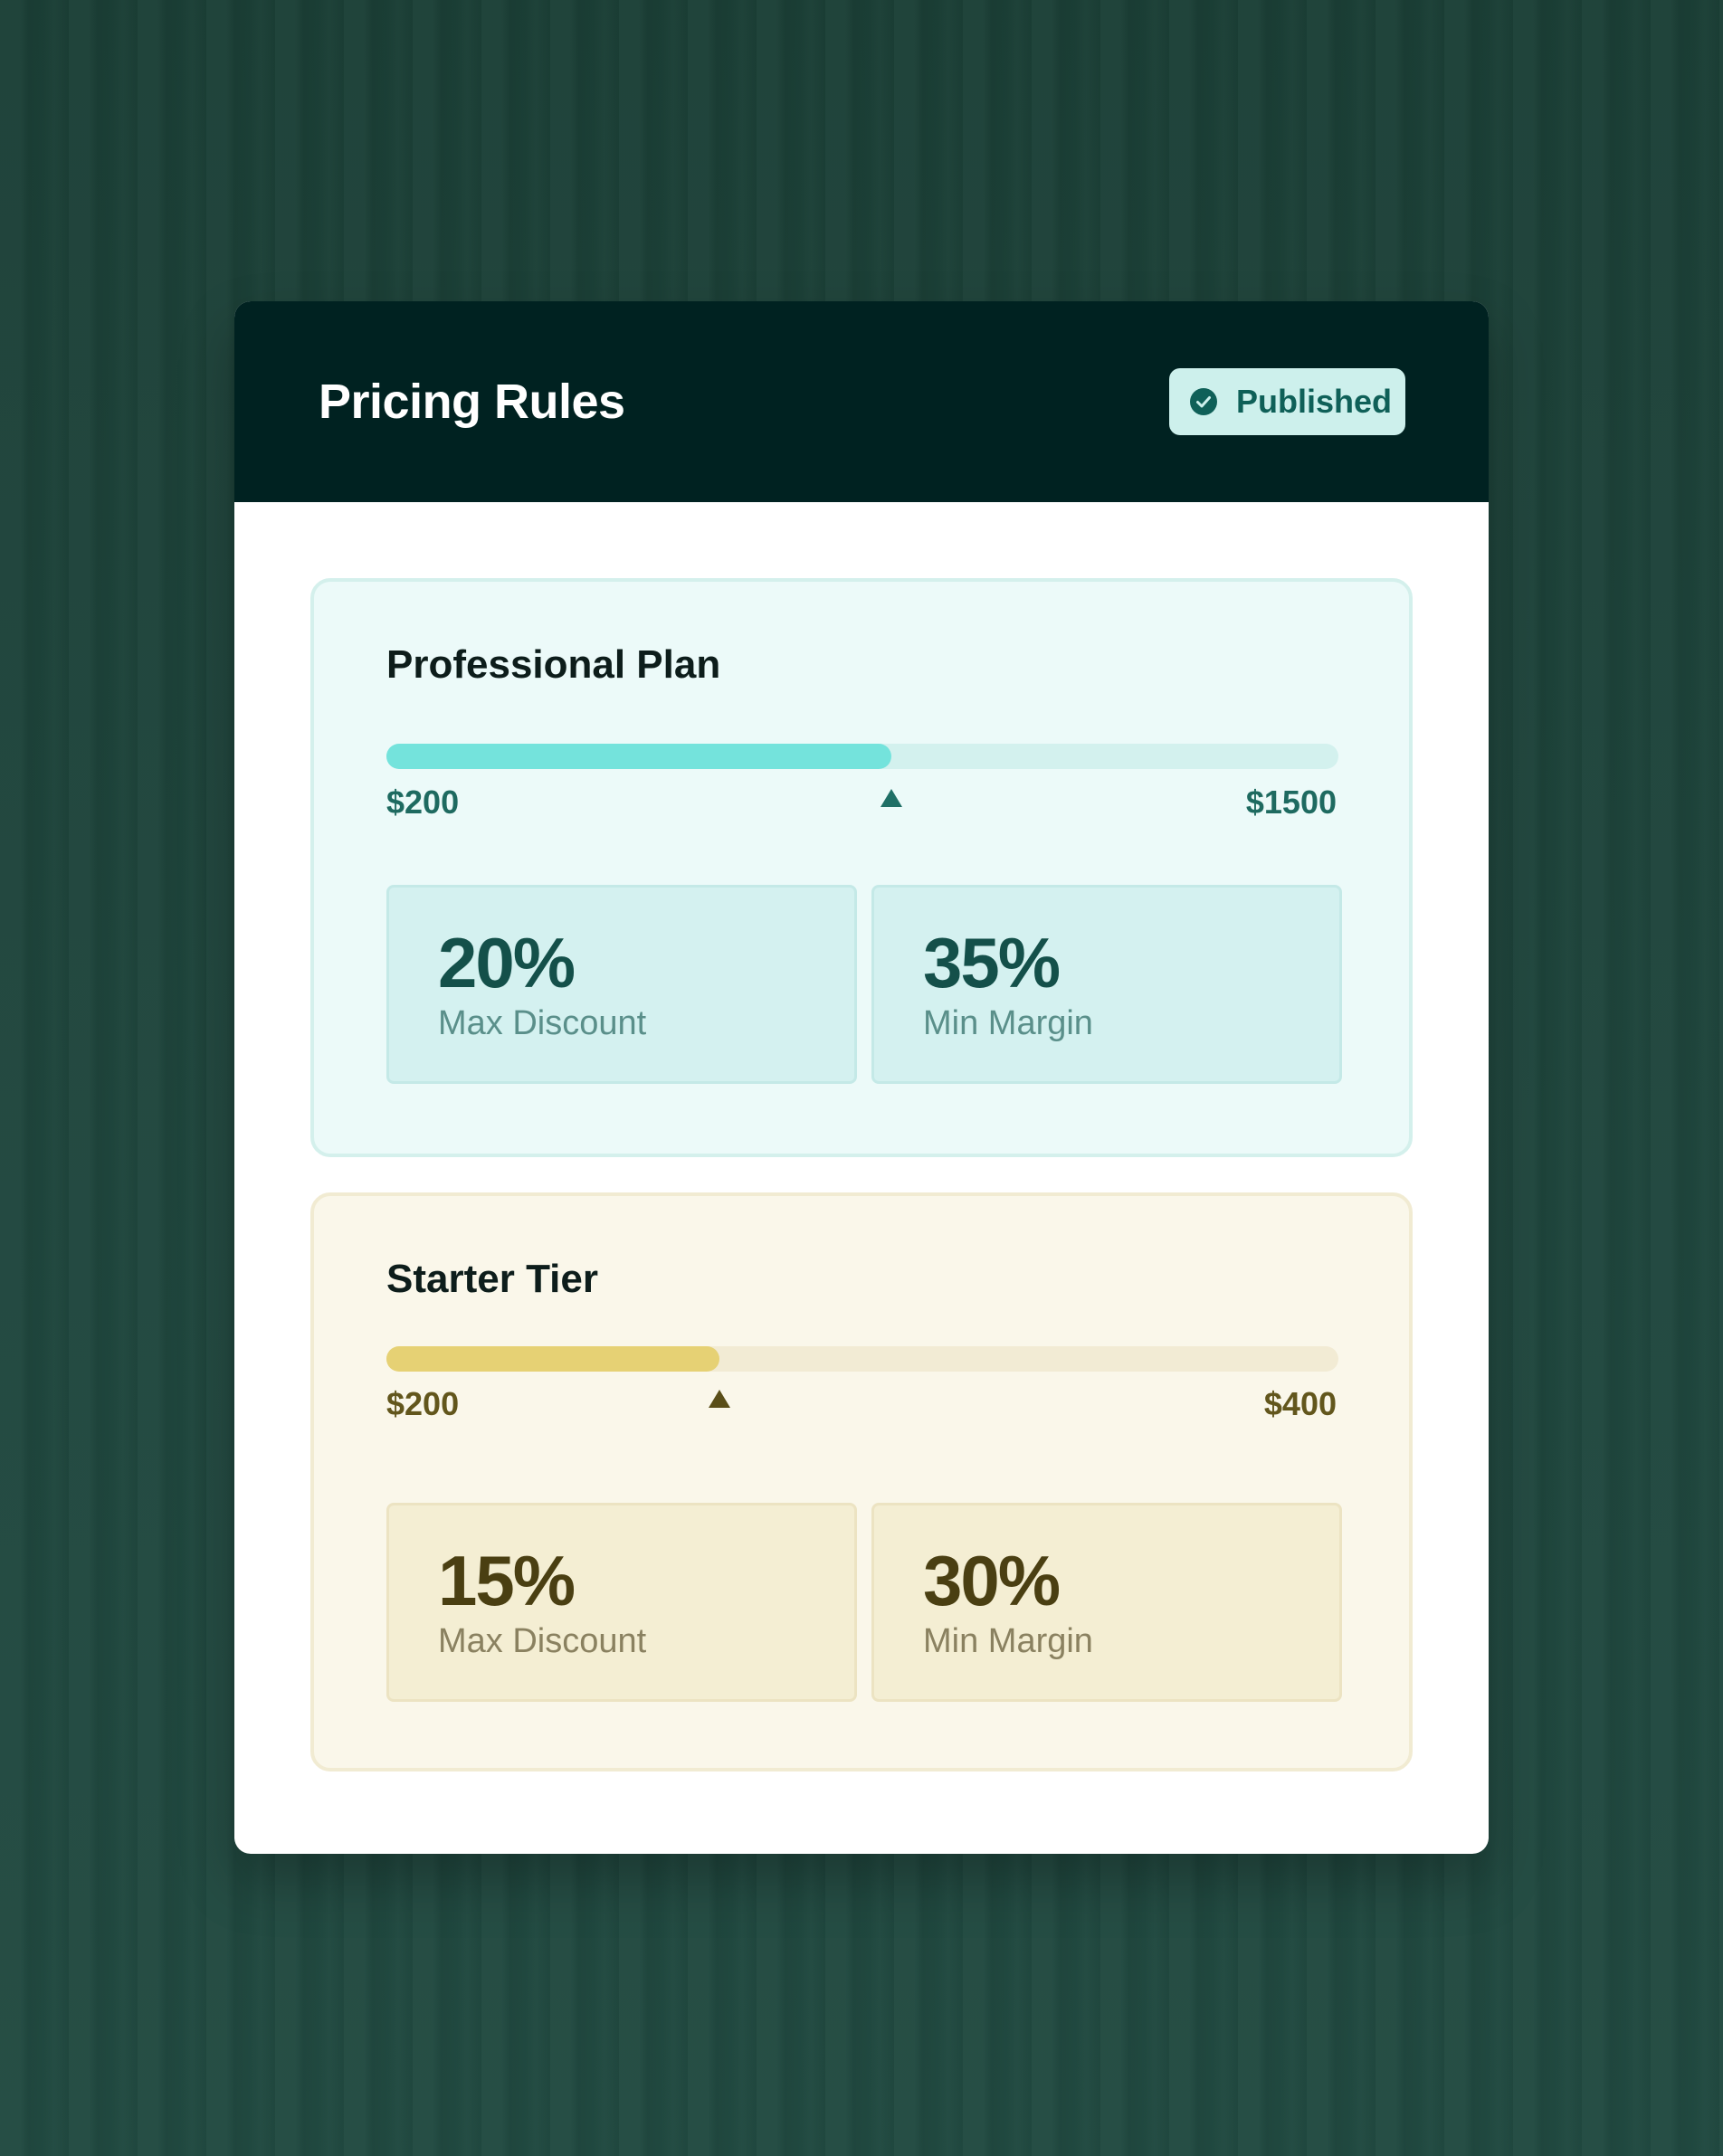 The height and width of the screenshot is (2156, 1723). What do you see at coordinates (492, 1279) in the screenshot?
I see `plan-name: Starter Tier` at bounding box center [492, 1279].